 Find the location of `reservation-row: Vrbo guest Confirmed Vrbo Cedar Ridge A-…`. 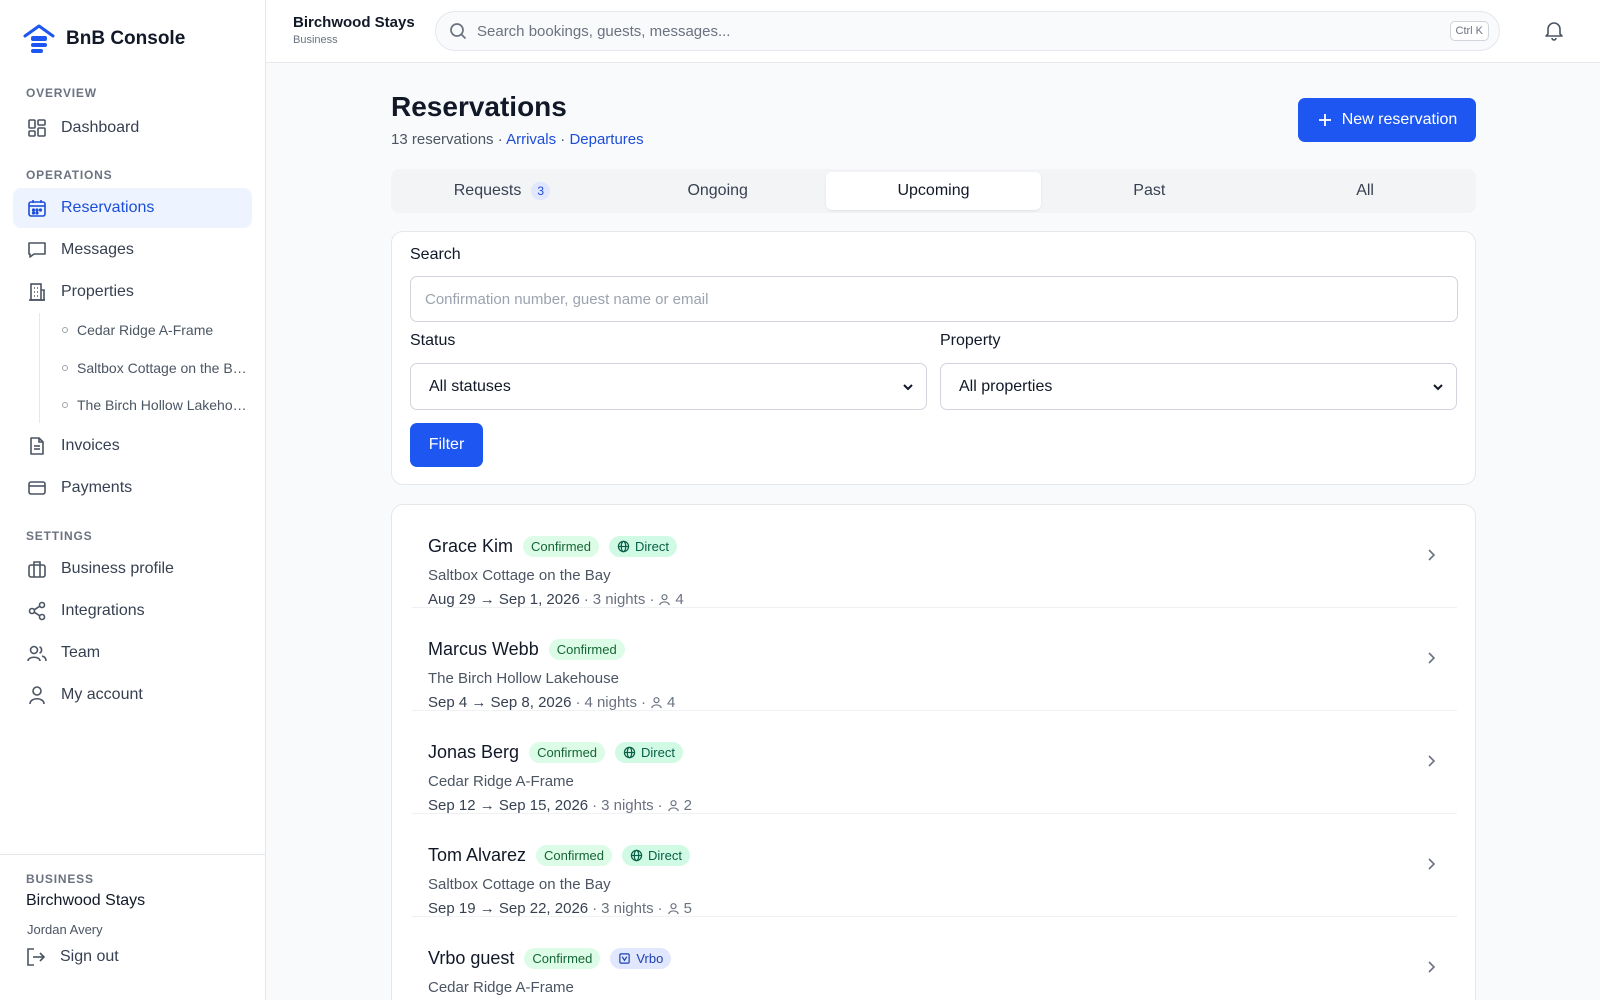

reservation-row: Vrbo guest Confirmed Vrbo Cedar Ridge A-… is located at coordinates (934, 958).